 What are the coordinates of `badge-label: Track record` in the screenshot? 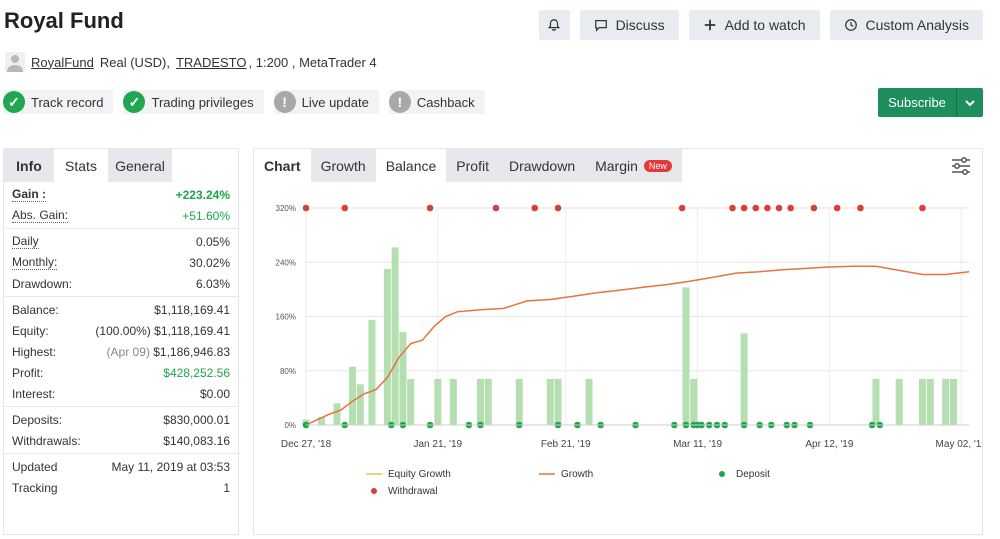 It's located at (67, 102).